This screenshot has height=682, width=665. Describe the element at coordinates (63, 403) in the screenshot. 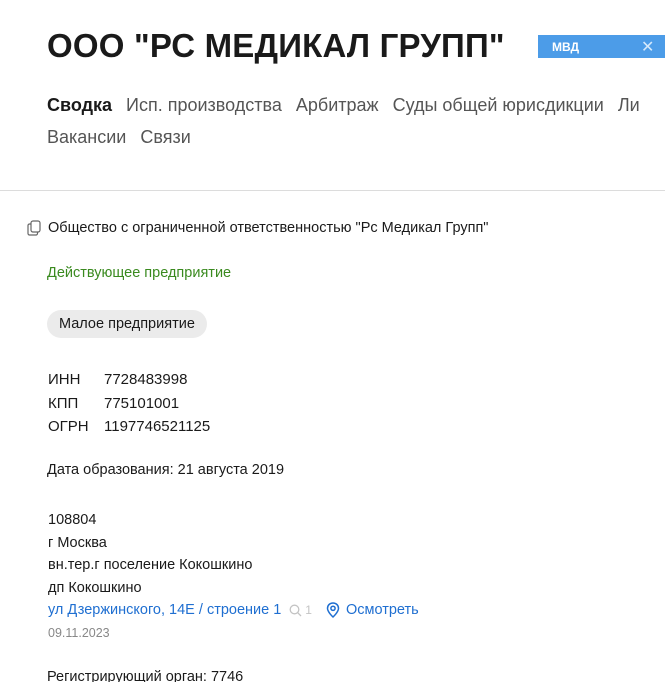

I see `kpp-label: КПП` at that location.